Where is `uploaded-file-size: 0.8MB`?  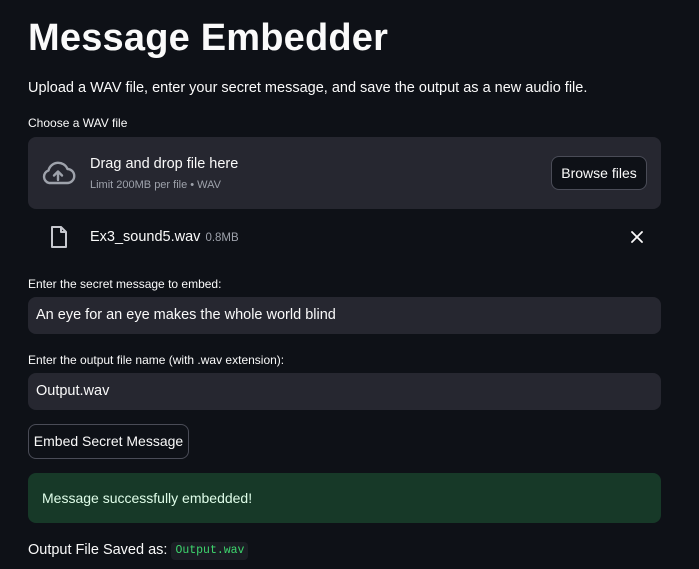 uploaded-file-size: 0.8MB is located at coordinates (222, 238).